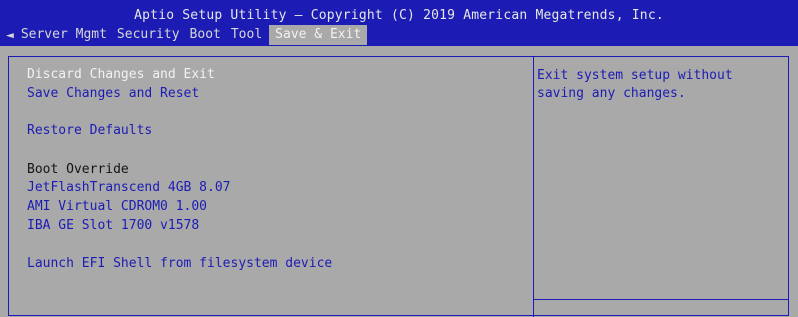  Describe the element at coordinates (179, 264) in the screenshot. I see `launch-efi-shell-item: Launch EFI Shell from filesystem device` at that location.